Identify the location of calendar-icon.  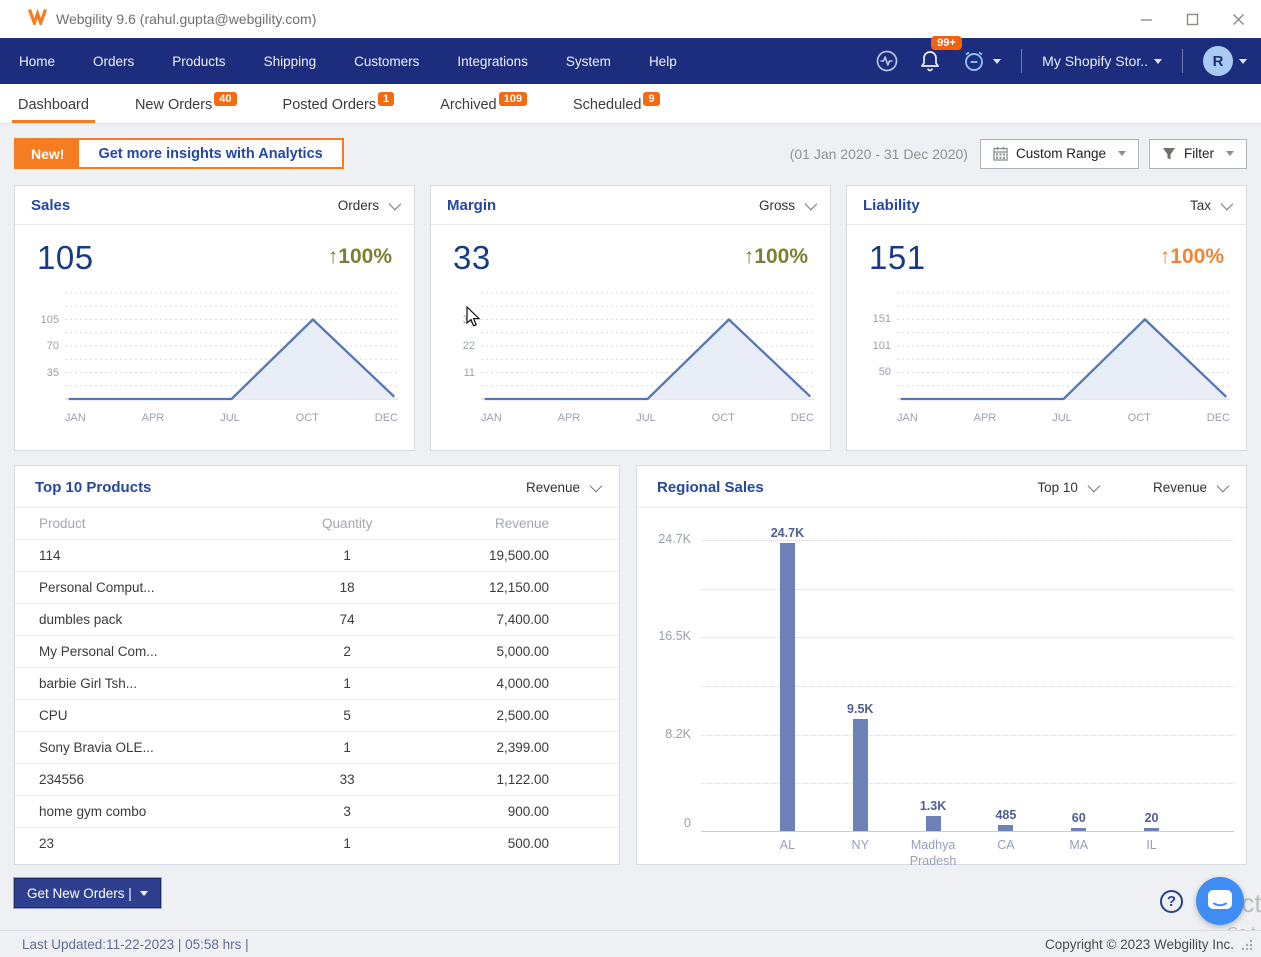
(1000, 154).